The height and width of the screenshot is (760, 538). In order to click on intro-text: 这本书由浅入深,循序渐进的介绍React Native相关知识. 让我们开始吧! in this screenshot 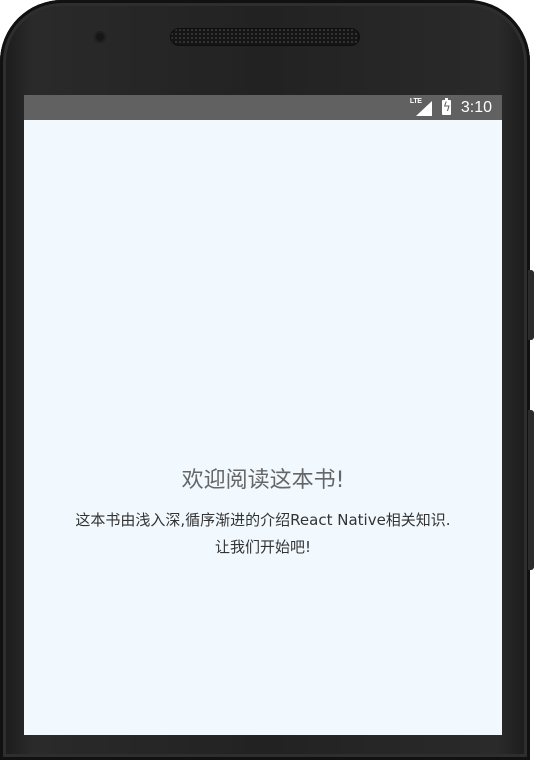, I will do `click(263, 534)`.